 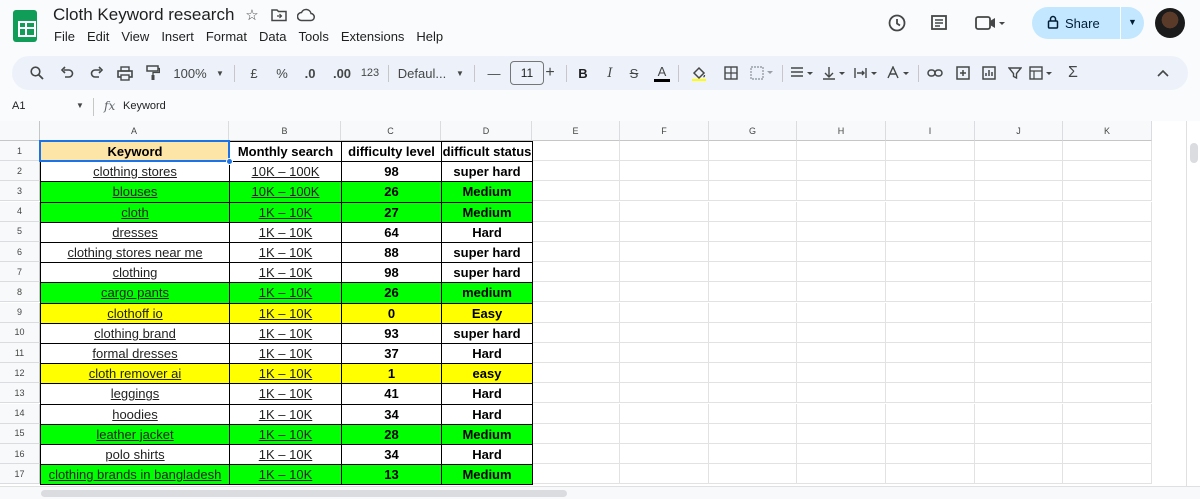 I want to click on difficulty-status-cell: super hard, so click(x=487, y=273).